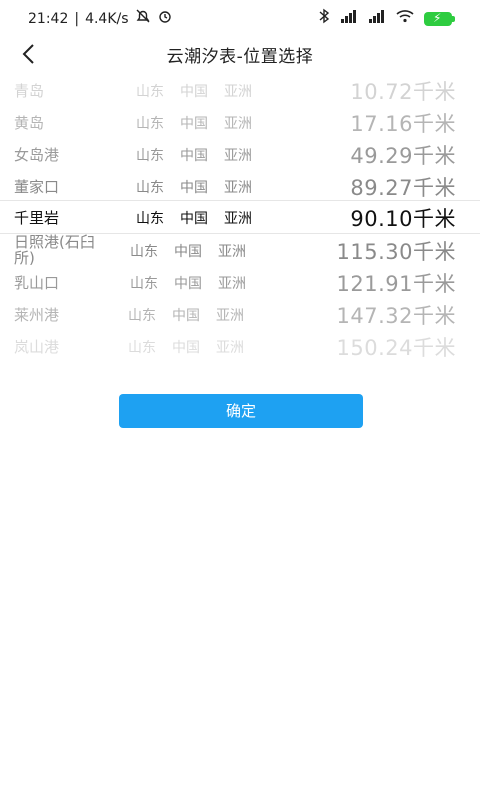  I want to click on confirm-button: 确定, so click(241, 411).